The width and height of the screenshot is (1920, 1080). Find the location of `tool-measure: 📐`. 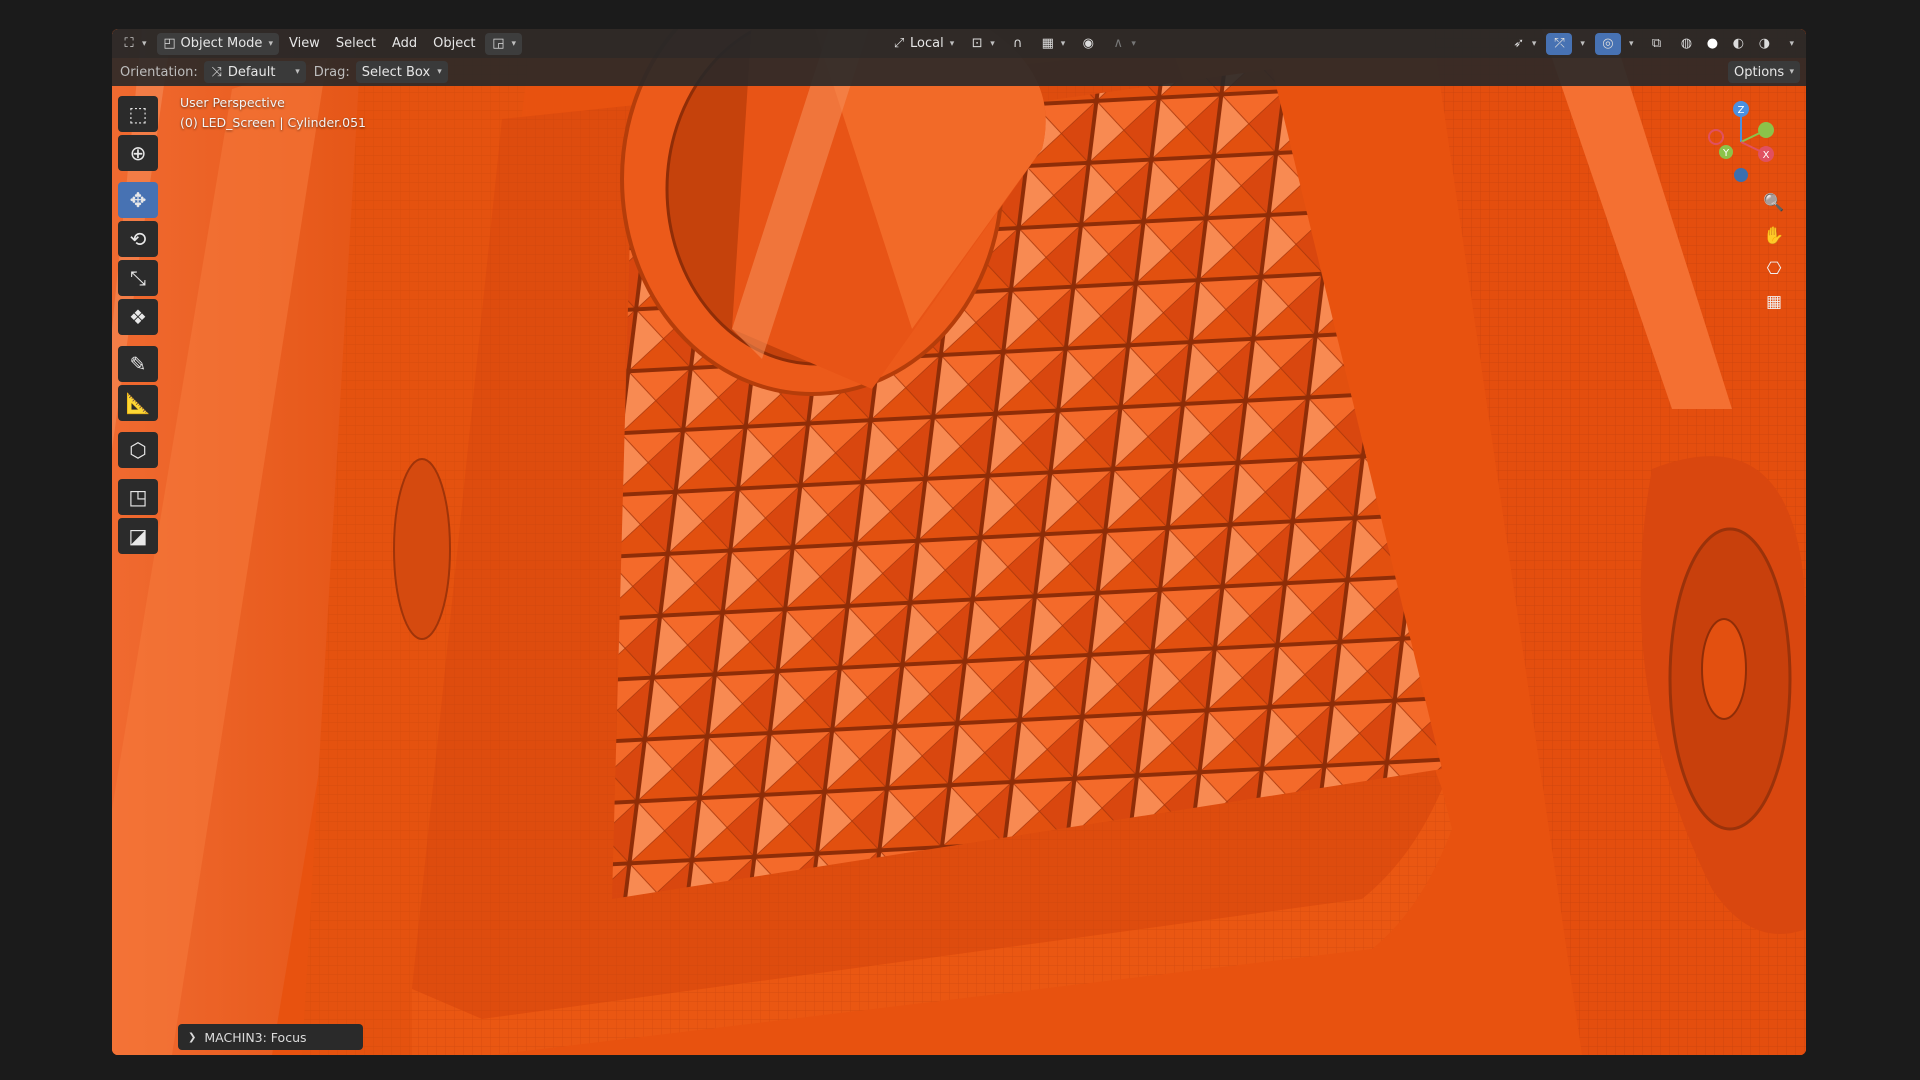

tool-measure: 📐 is located at coordinates (138, 403).